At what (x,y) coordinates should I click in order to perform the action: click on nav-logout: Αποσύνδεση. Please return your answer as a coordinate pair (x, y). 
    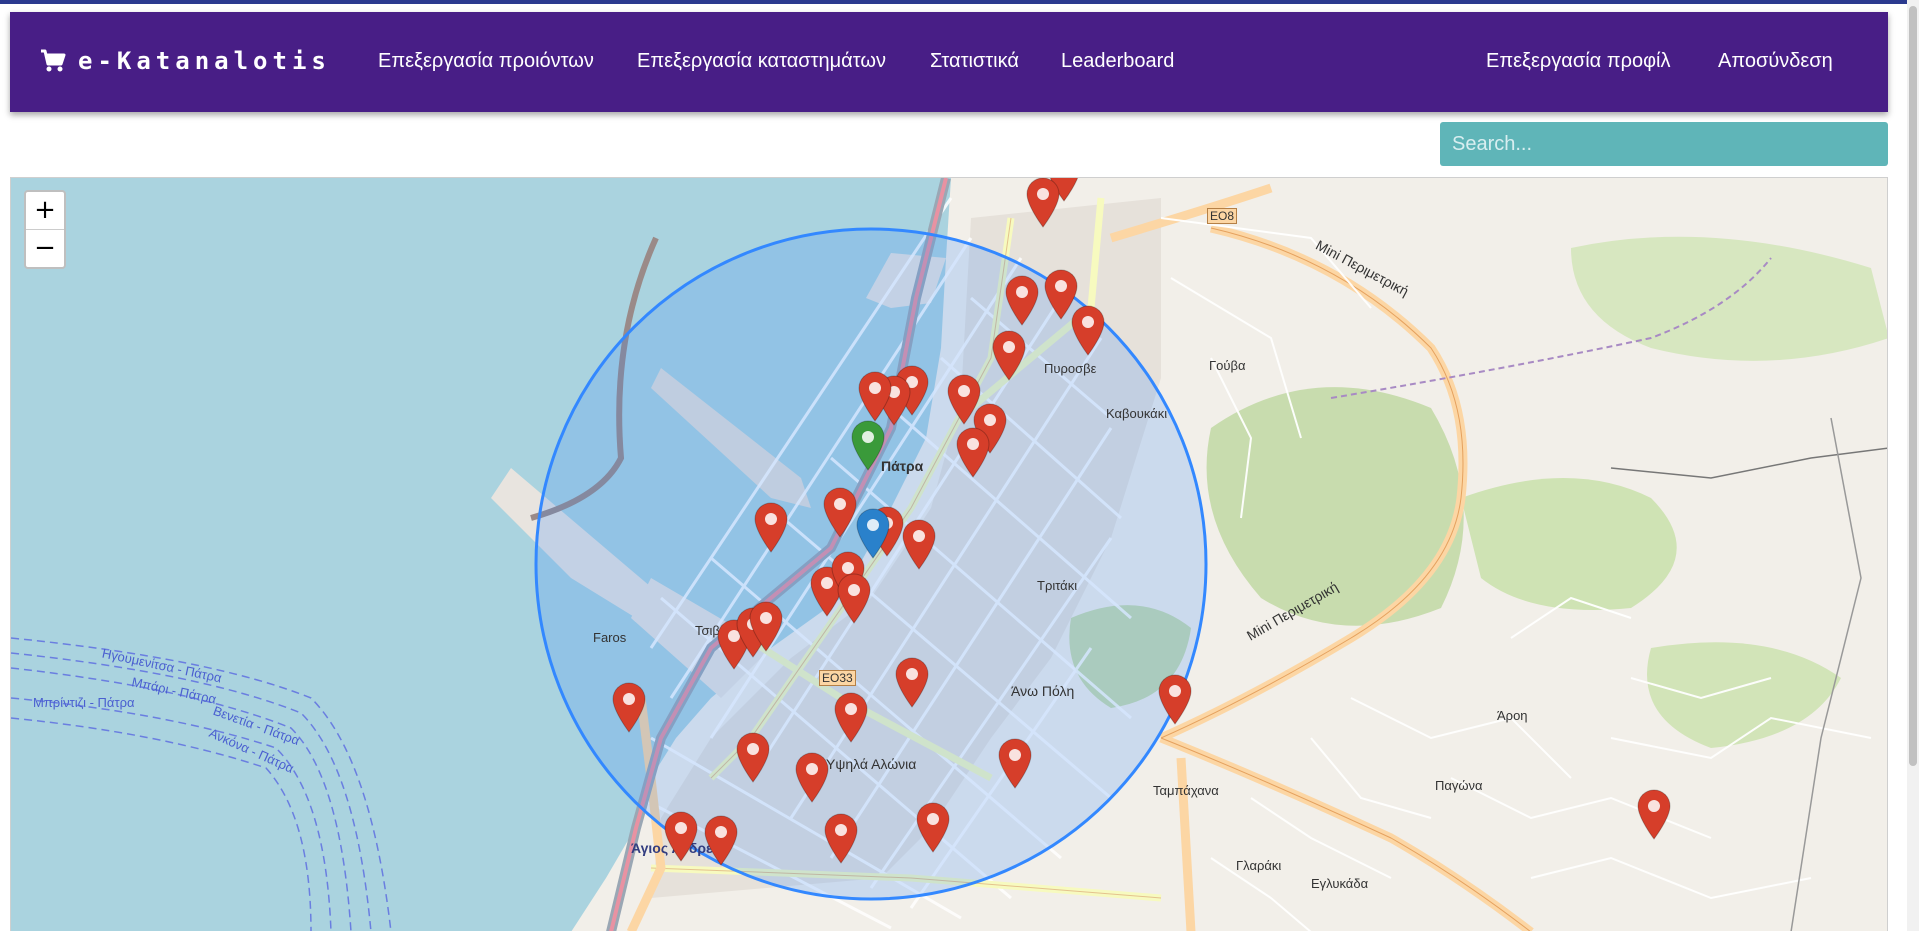
    Looking at the image, I should click on (1775, 61).